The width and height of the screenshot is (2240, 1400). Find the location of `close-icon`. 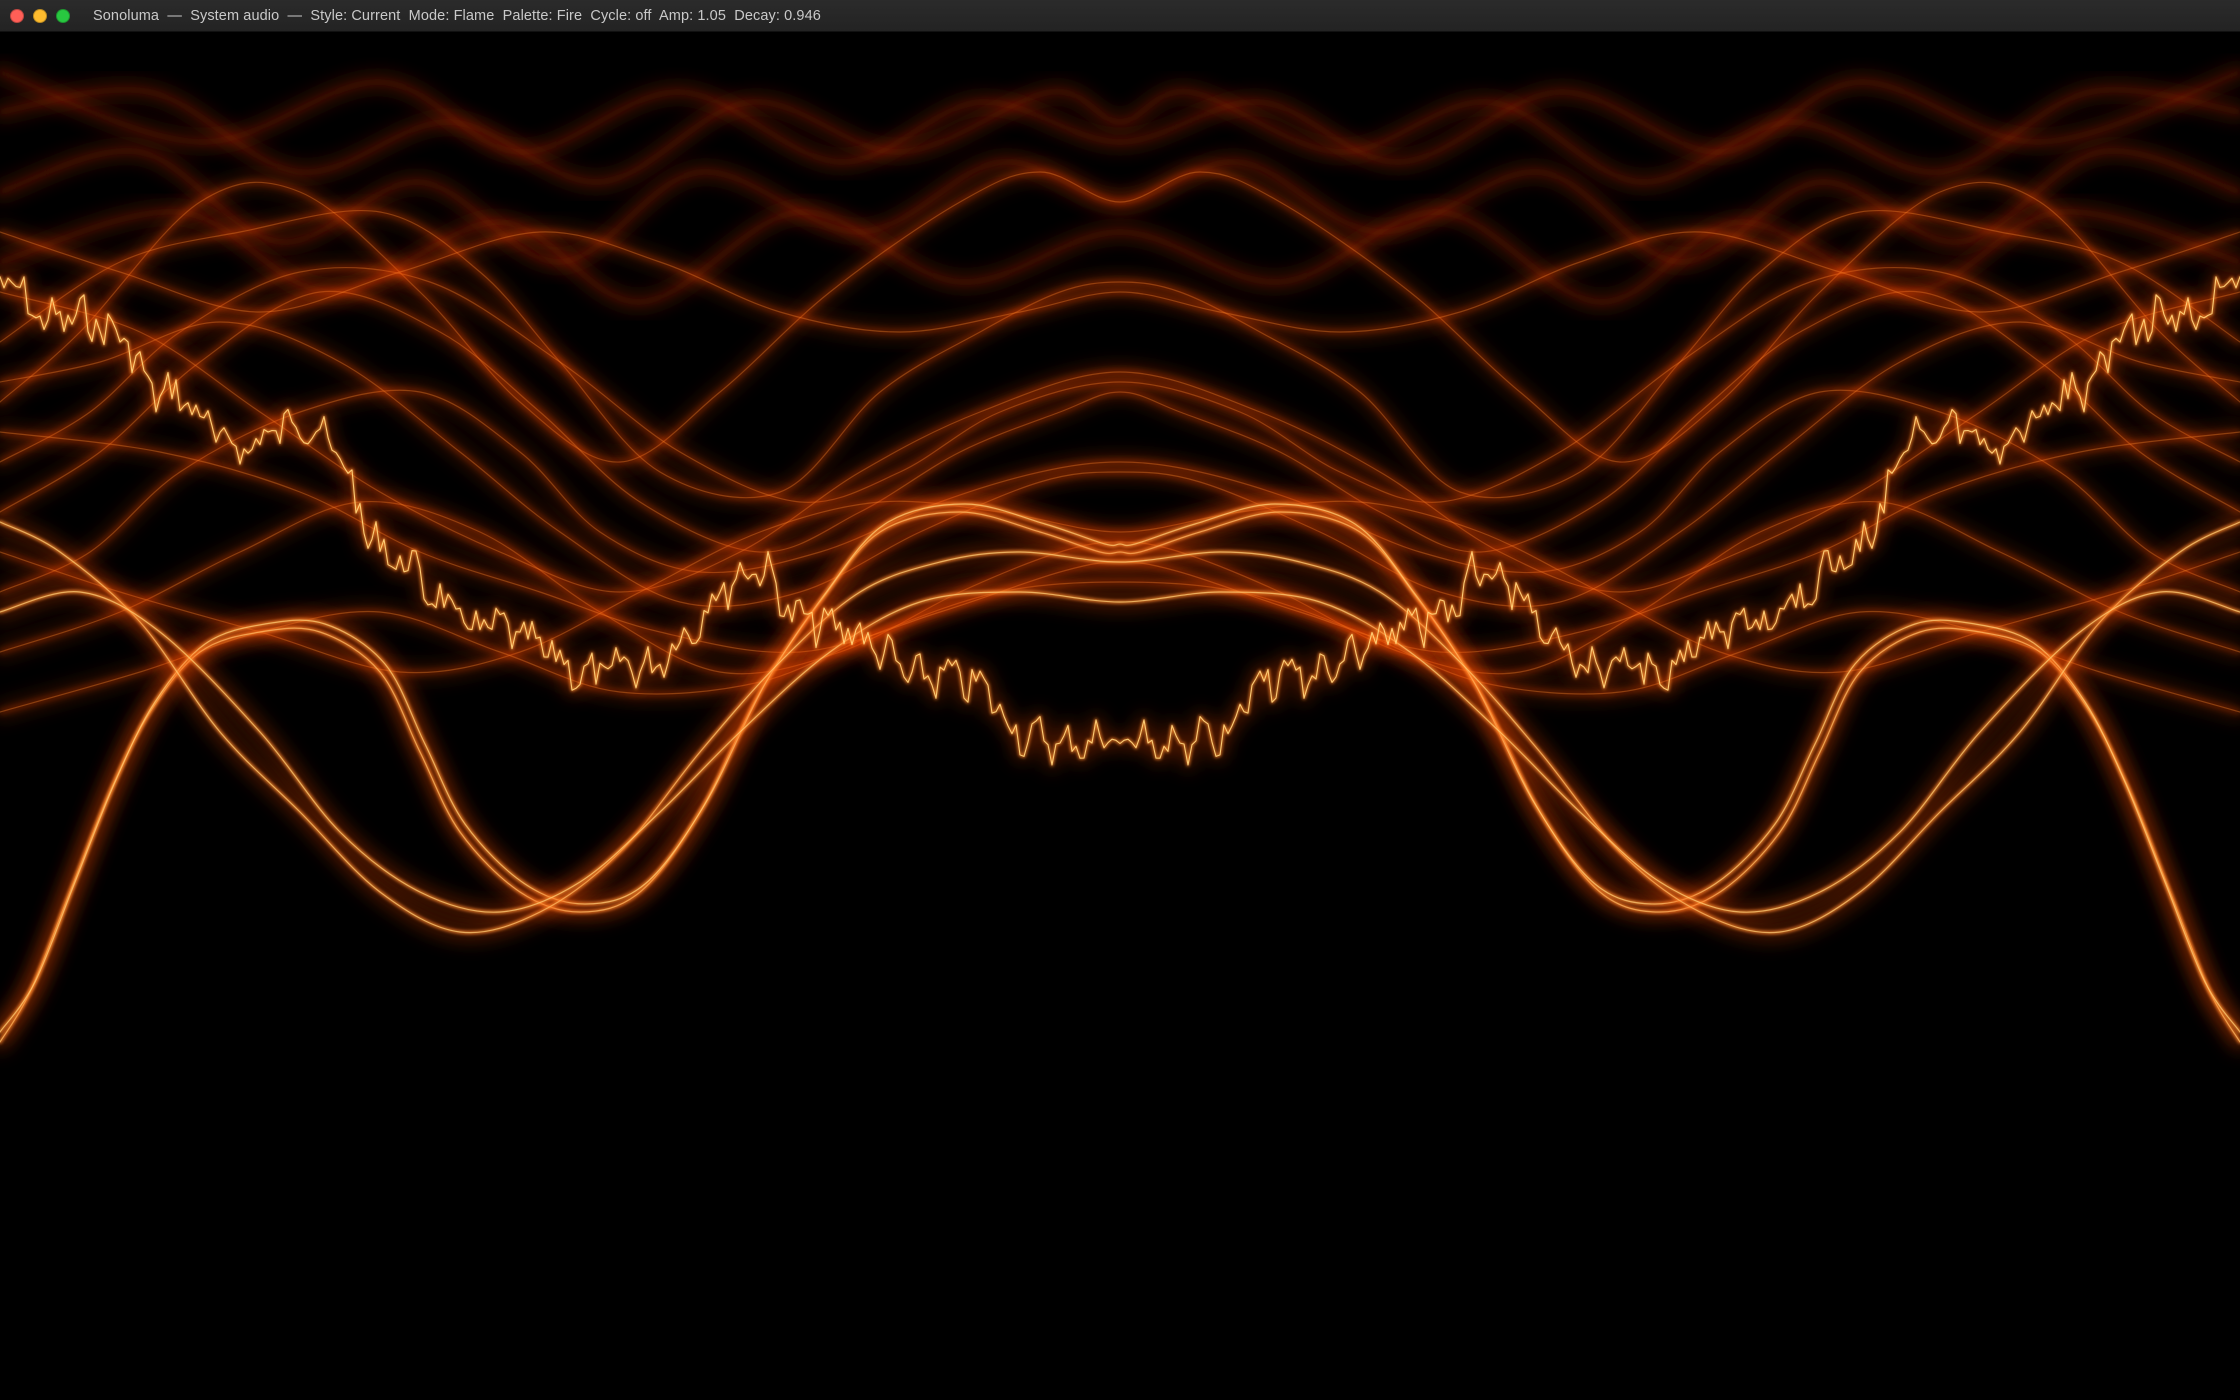

close-icon is located at coordinates (17, 15).